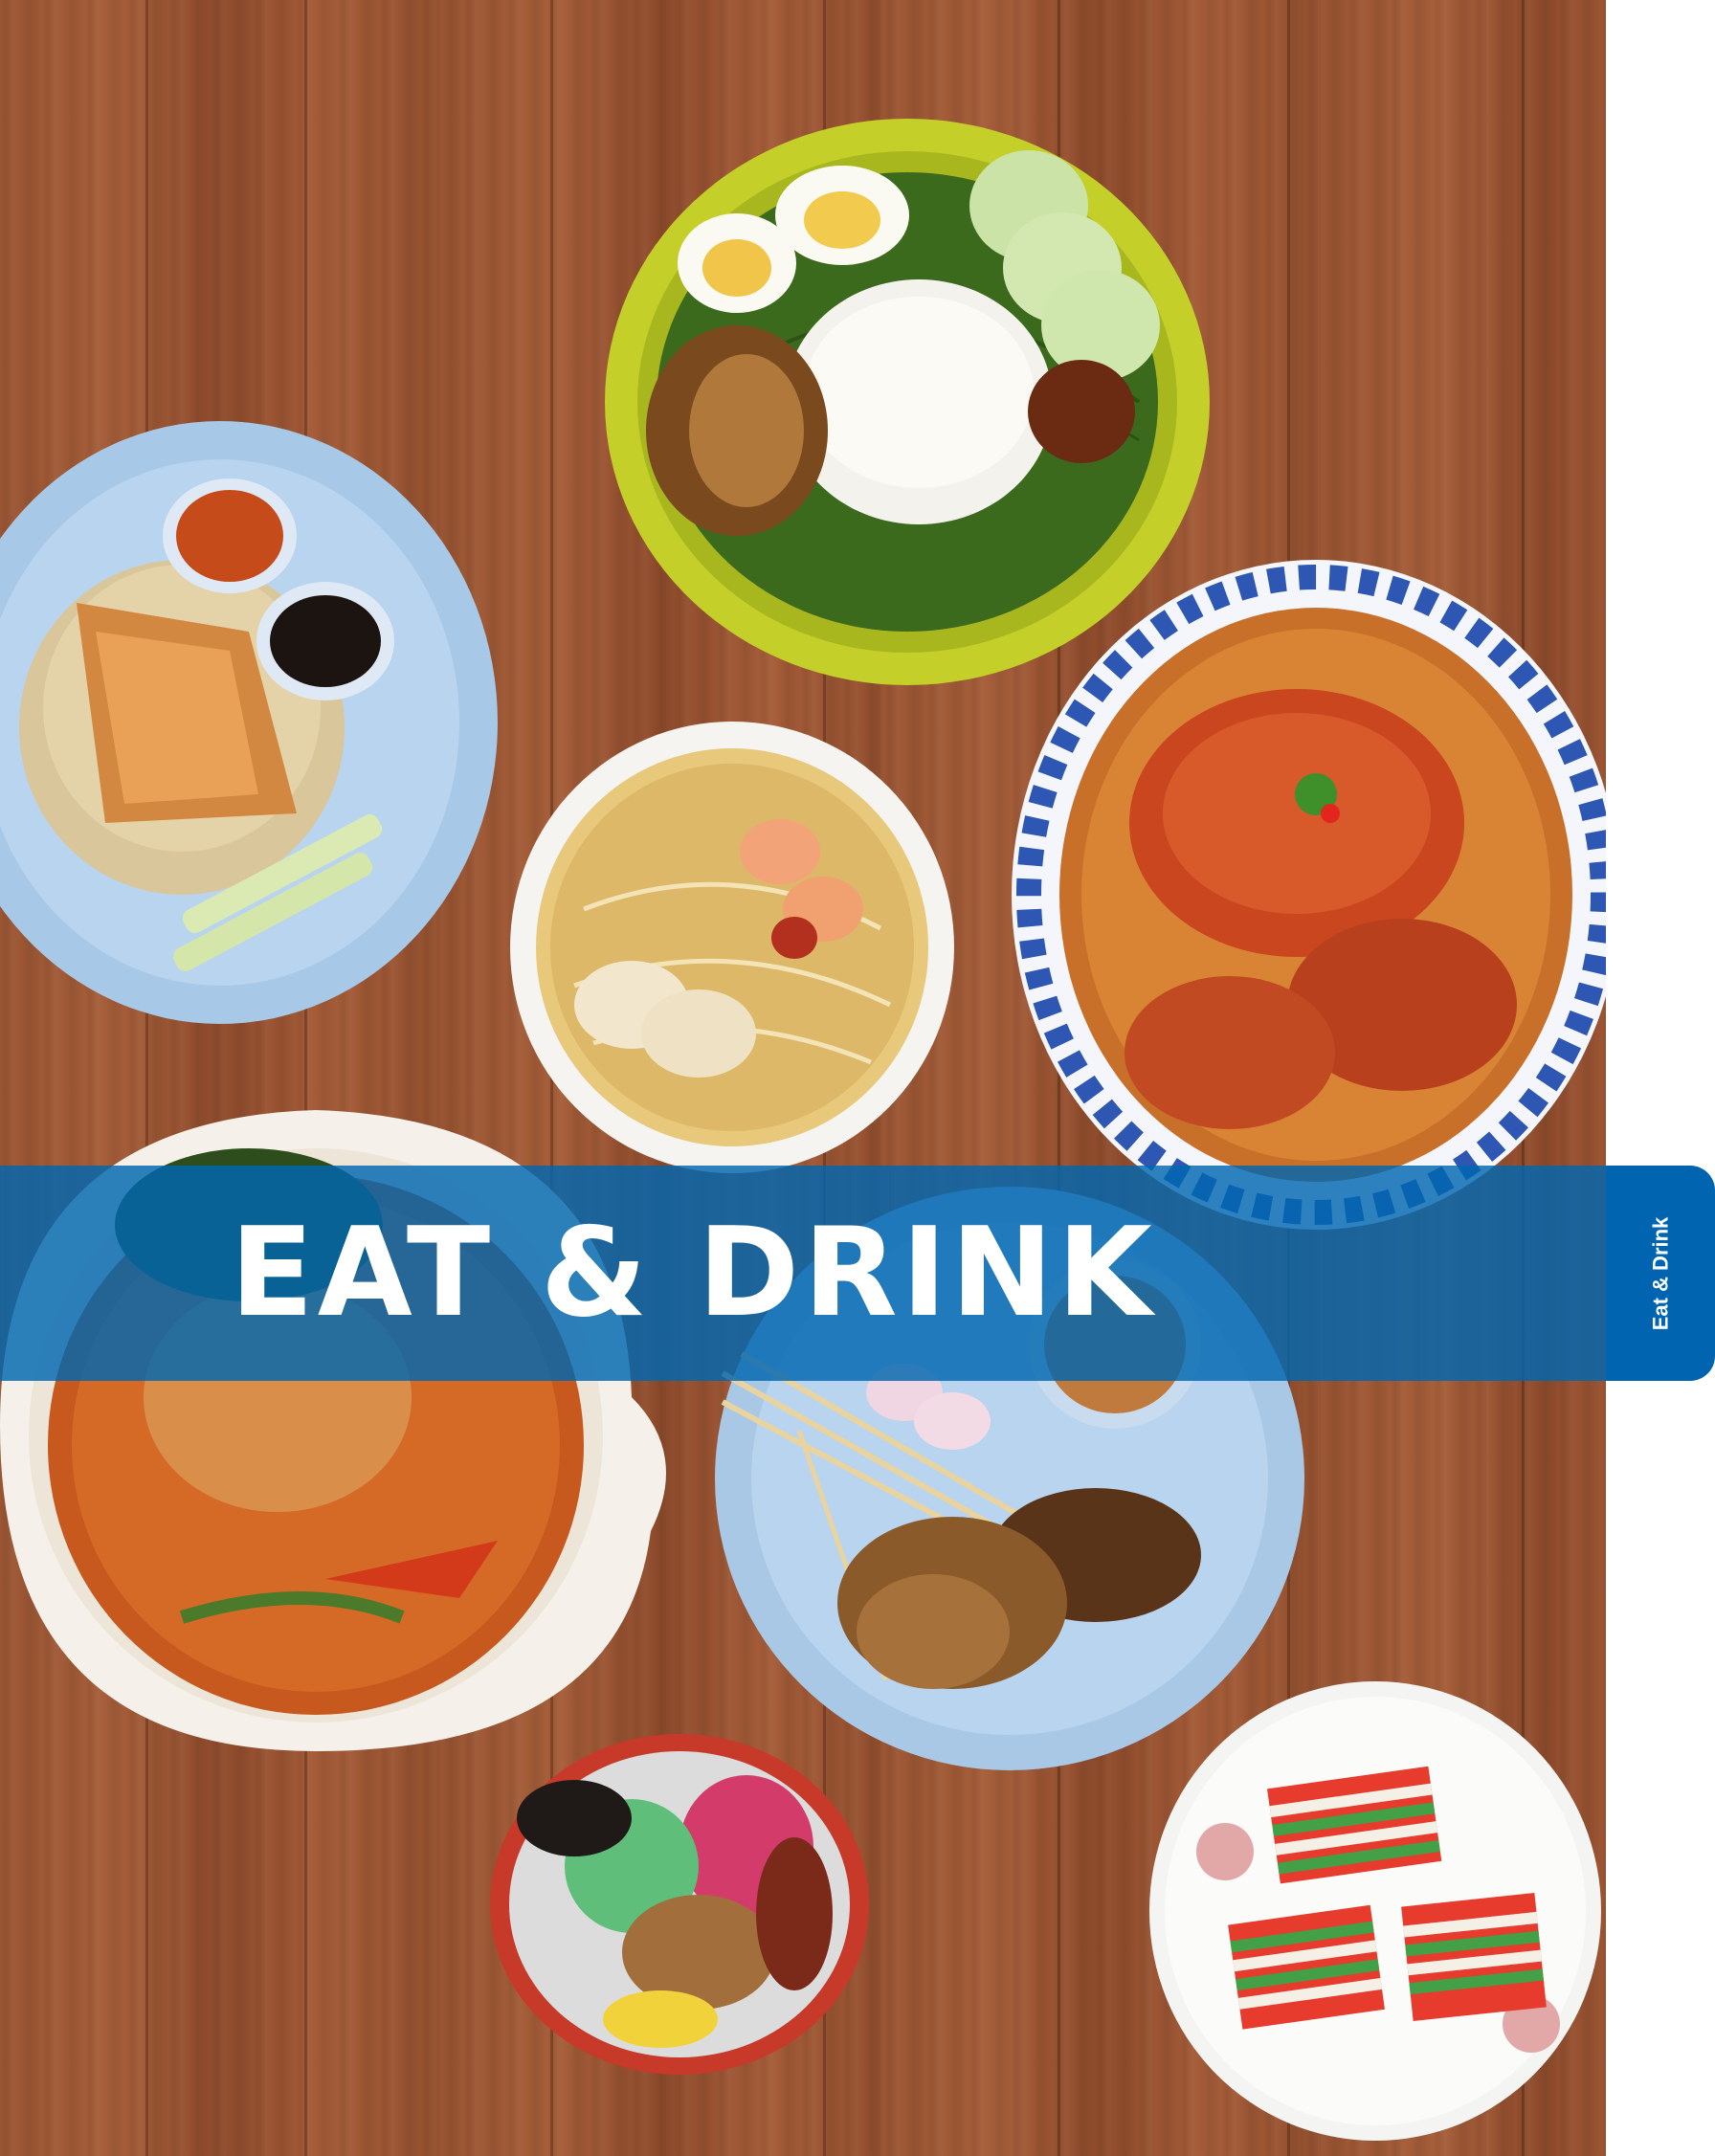  I want to click on section-tab-label: Eat & Drink, so click(1660, 1273).